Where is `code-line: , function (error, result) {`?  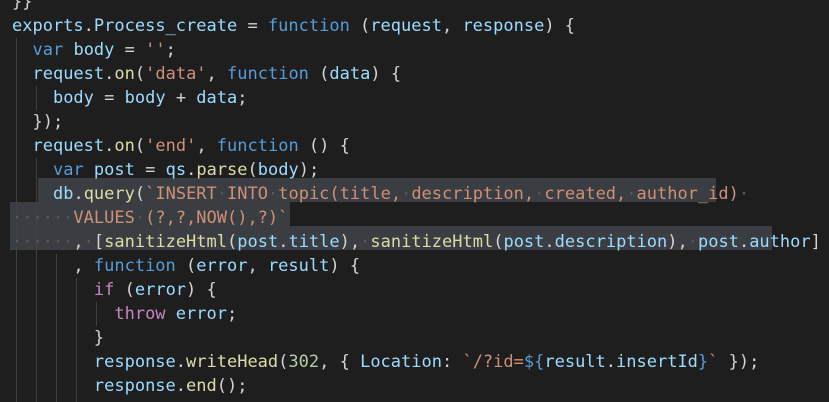
code-line: , function (error, result) { is located at coordinates (186, 266).